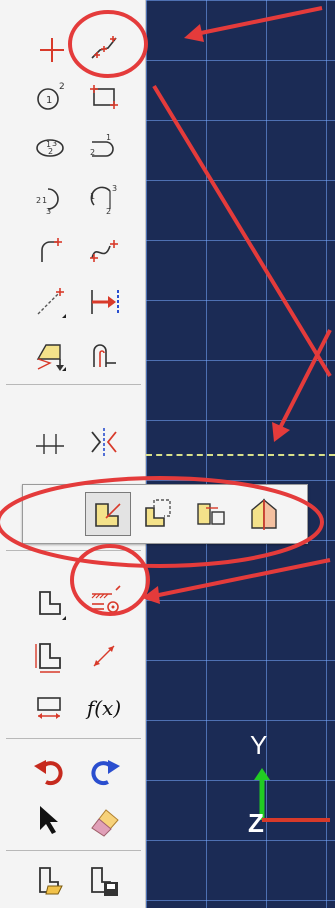 The height and width of the screenshot is (908, 335). I want to click on select-arrow-icon, so click(49, 820).